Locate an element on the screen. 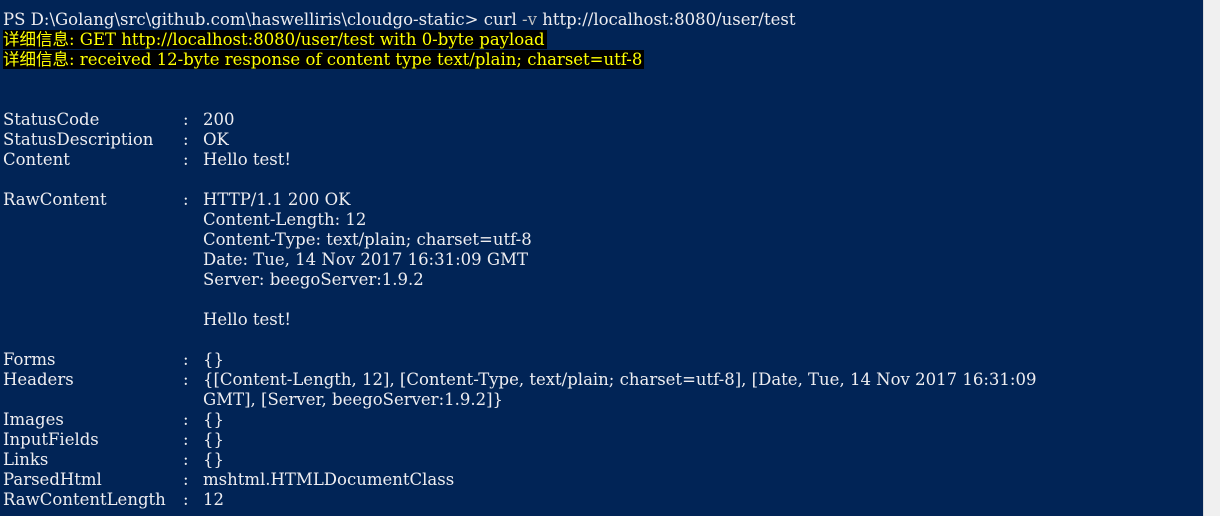 The image size is (1220, 516). scrollbar-thumb is located at coordinates (1212, 258).